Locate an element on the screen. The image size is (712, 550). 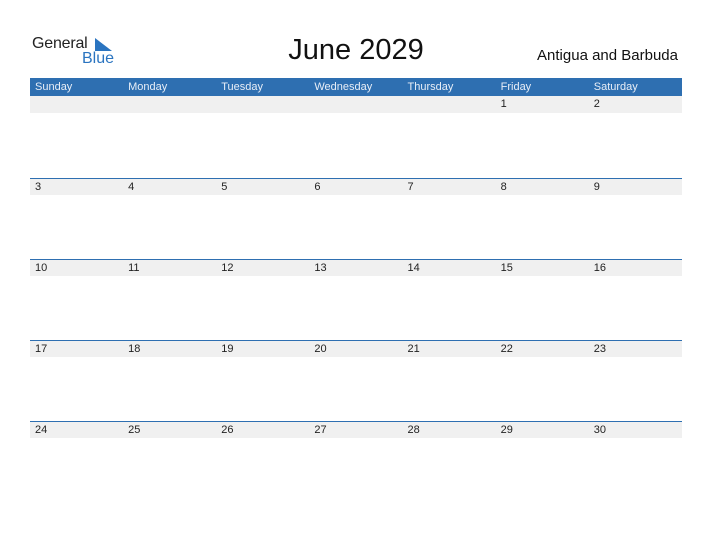
weekday-monday: Monday is located at coordinates (148, 87).